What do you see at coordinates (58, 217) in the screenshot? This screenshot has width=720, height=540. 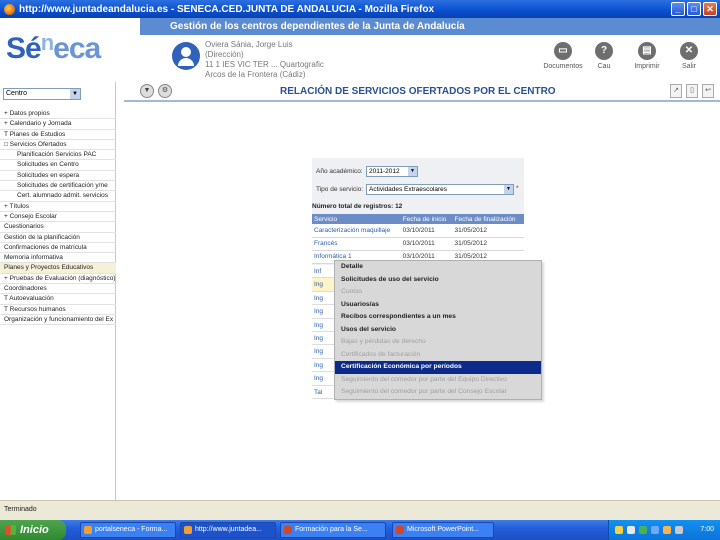 I see `sidebar-item: + Consejo Escolar` at bounding box center [58, 217].